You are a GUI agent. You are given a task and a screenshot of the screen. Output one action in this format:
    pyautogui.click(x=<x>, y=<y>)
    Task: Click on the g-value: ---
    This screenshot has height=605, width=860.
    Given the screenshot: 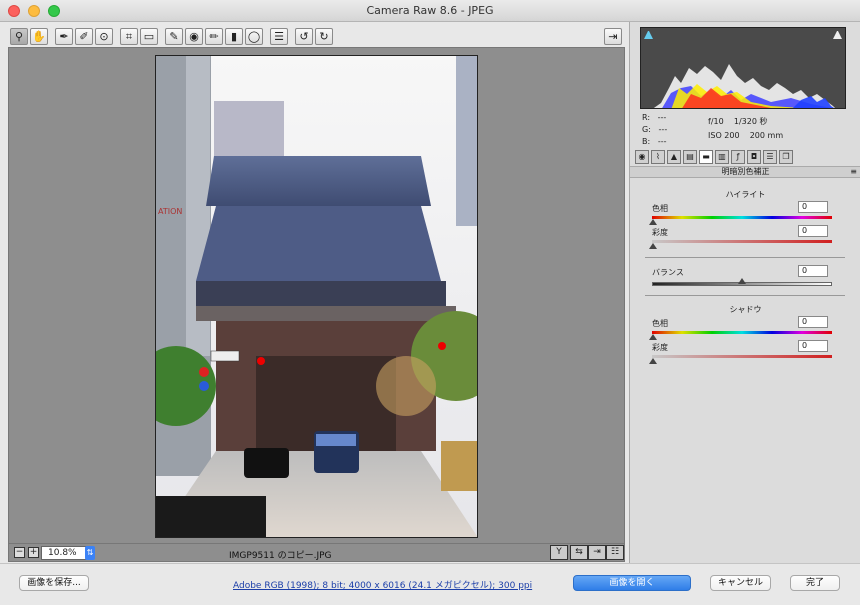 What is the action you would take?
    pyautogui.click(x=663, y=129)
    